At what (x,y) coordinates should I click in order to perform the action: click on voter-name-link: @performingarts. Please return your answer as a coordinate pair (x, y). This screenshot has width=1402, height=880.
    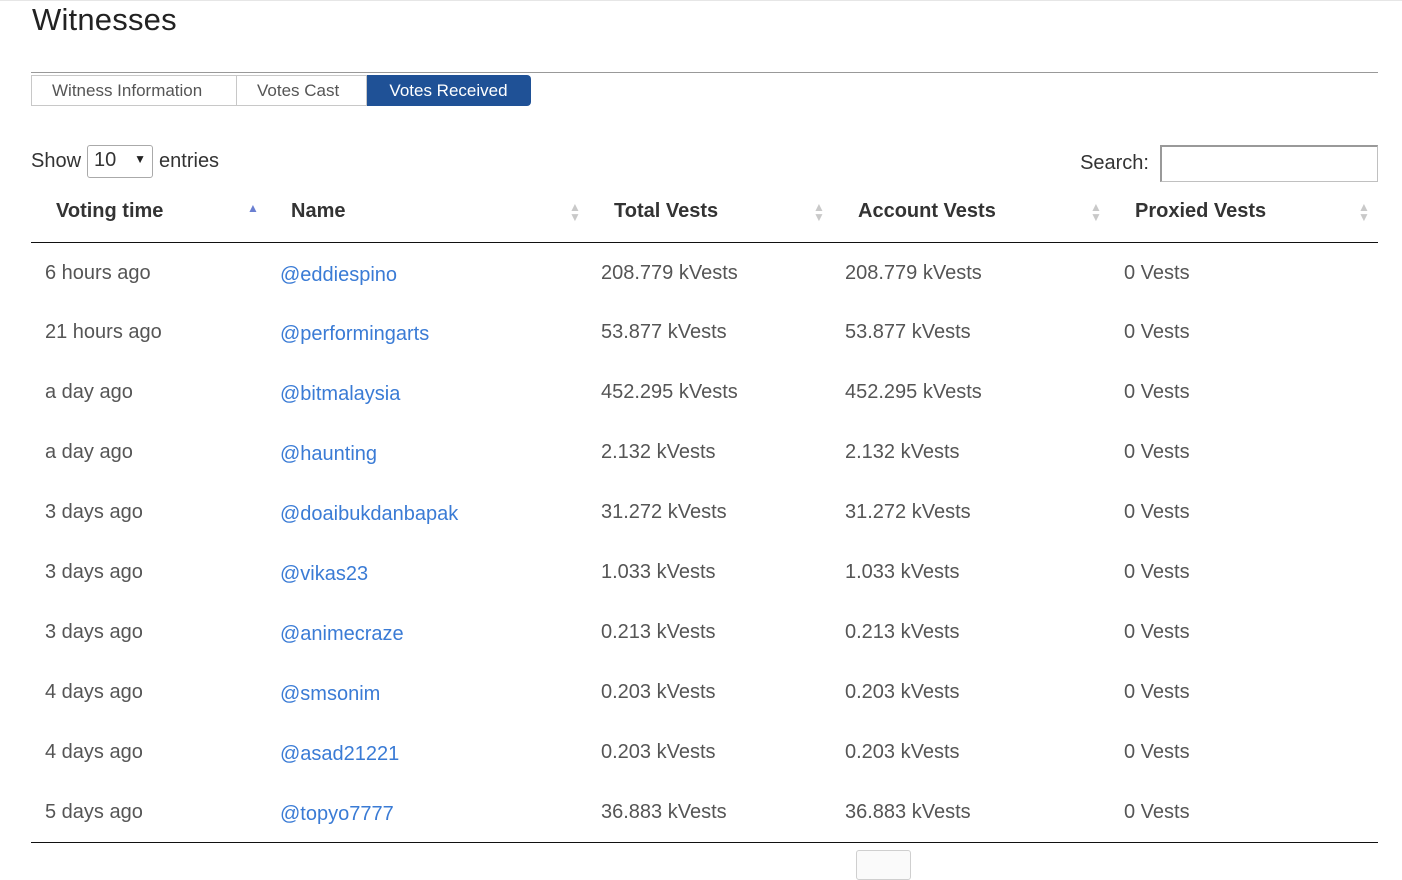
    Looking at the image, I should click on (434, 324).